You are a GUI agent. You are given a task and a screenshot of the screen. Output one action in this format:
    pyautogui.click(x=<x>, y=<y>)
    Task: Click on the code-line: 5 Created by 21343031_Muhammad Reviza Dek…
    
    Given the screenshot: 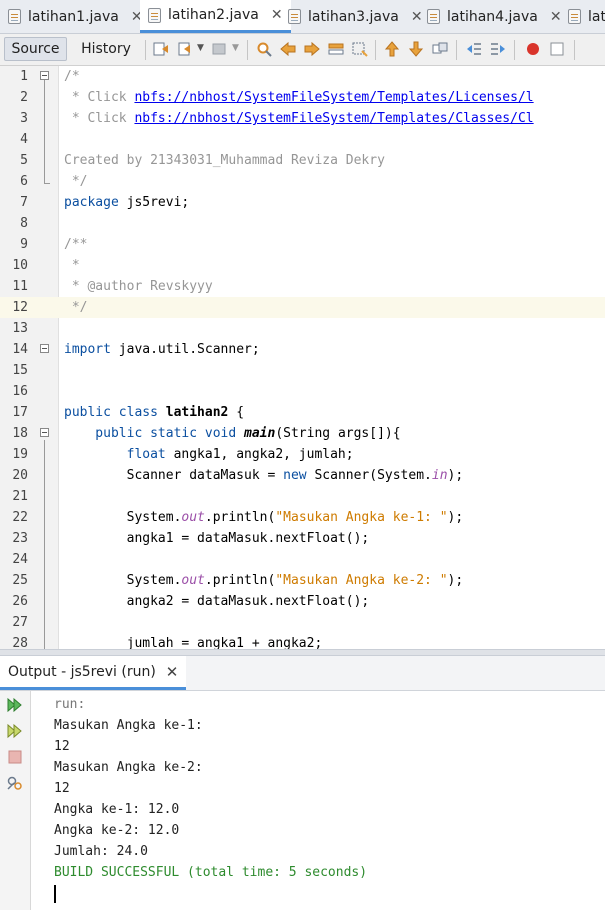 What is the action you would take?
    pyautogui.click(x=302, y=160)
    